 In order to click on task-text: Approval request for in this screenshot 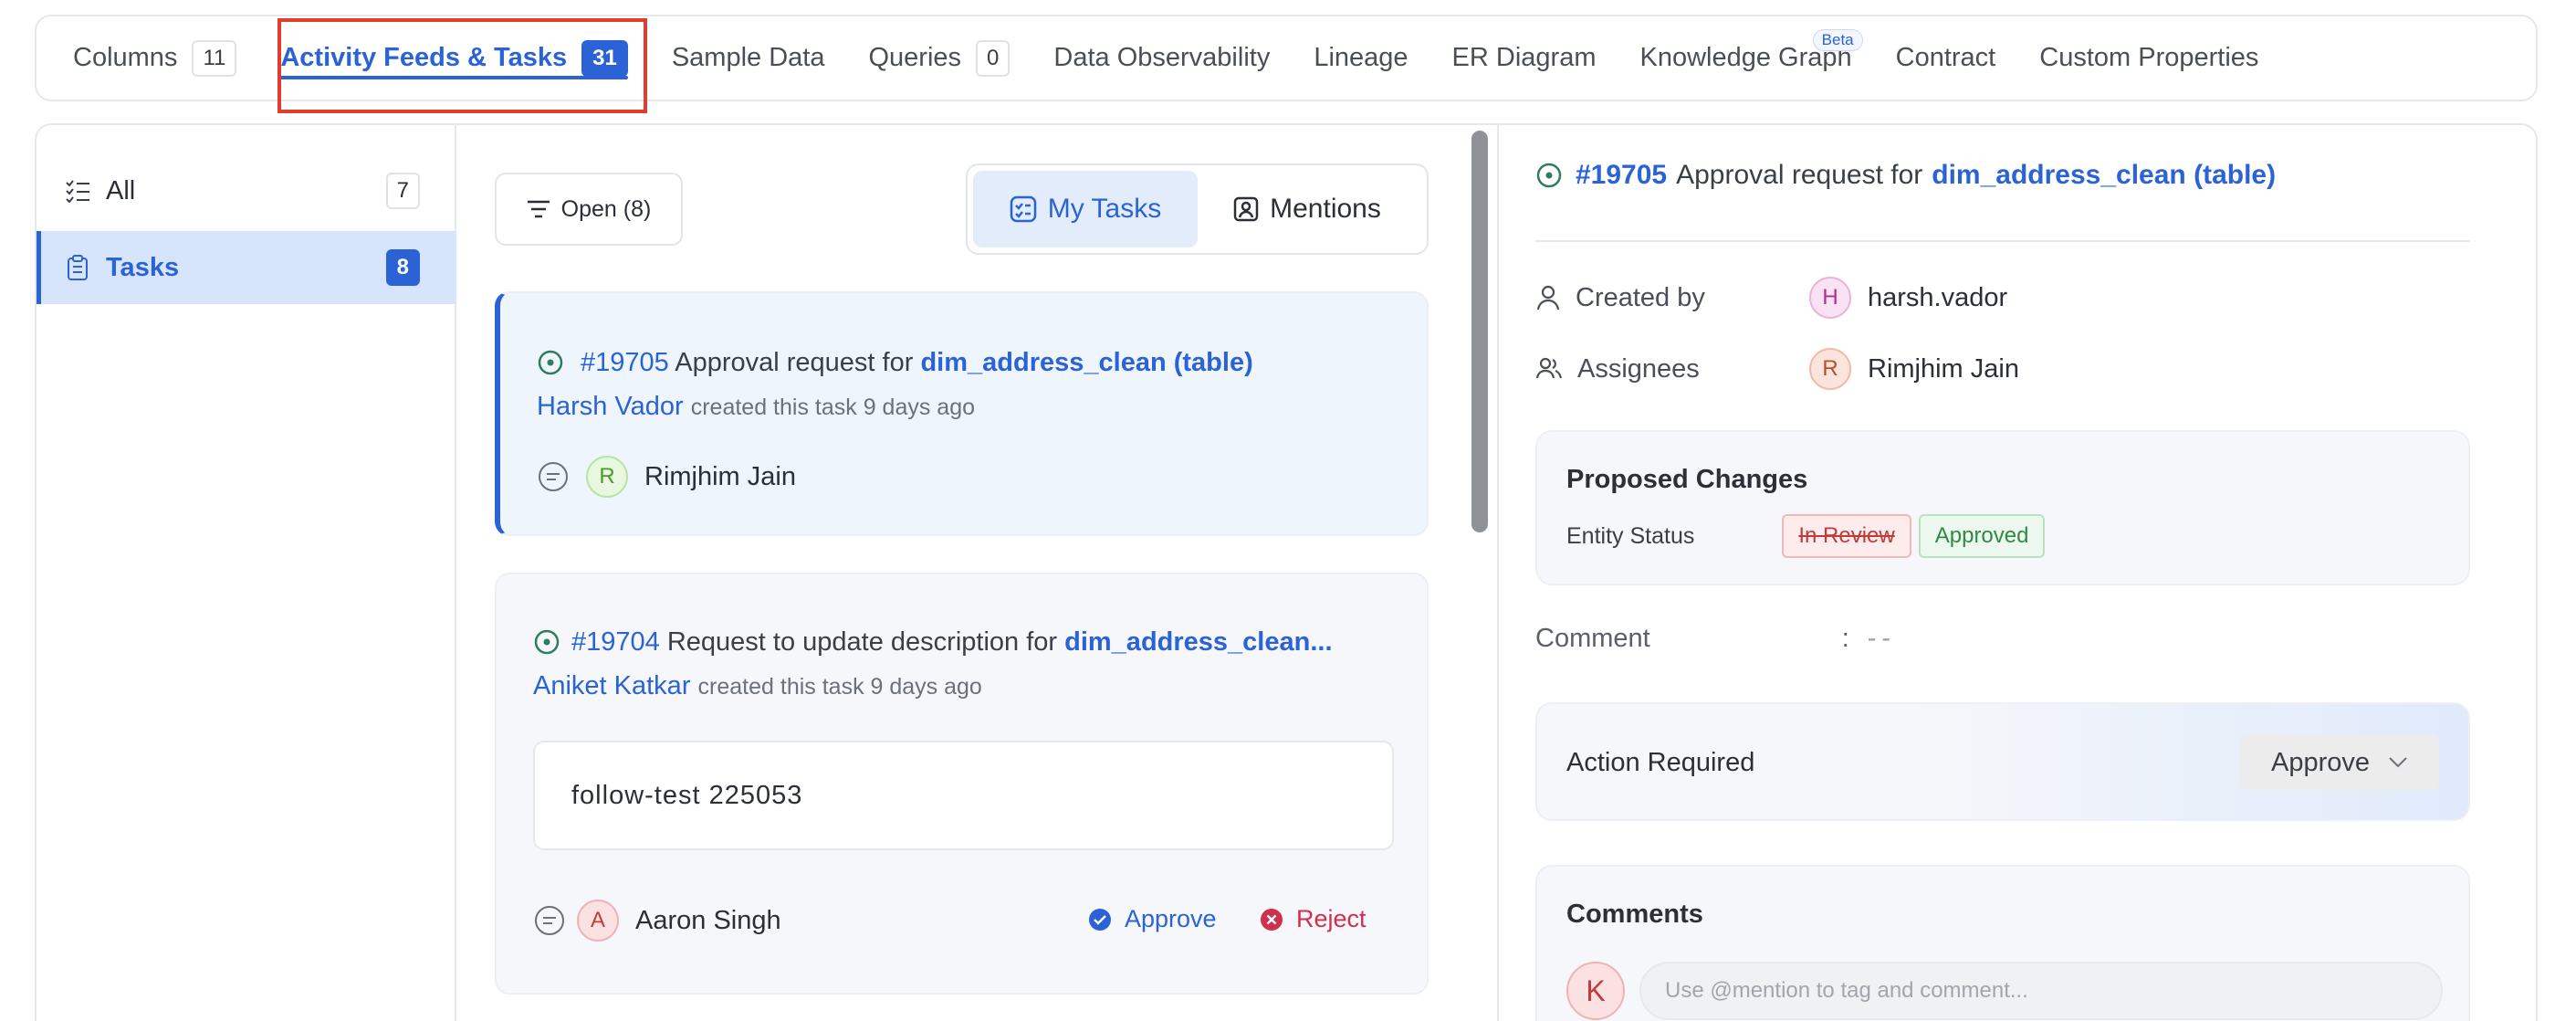, I will do `click(794, 362)`.